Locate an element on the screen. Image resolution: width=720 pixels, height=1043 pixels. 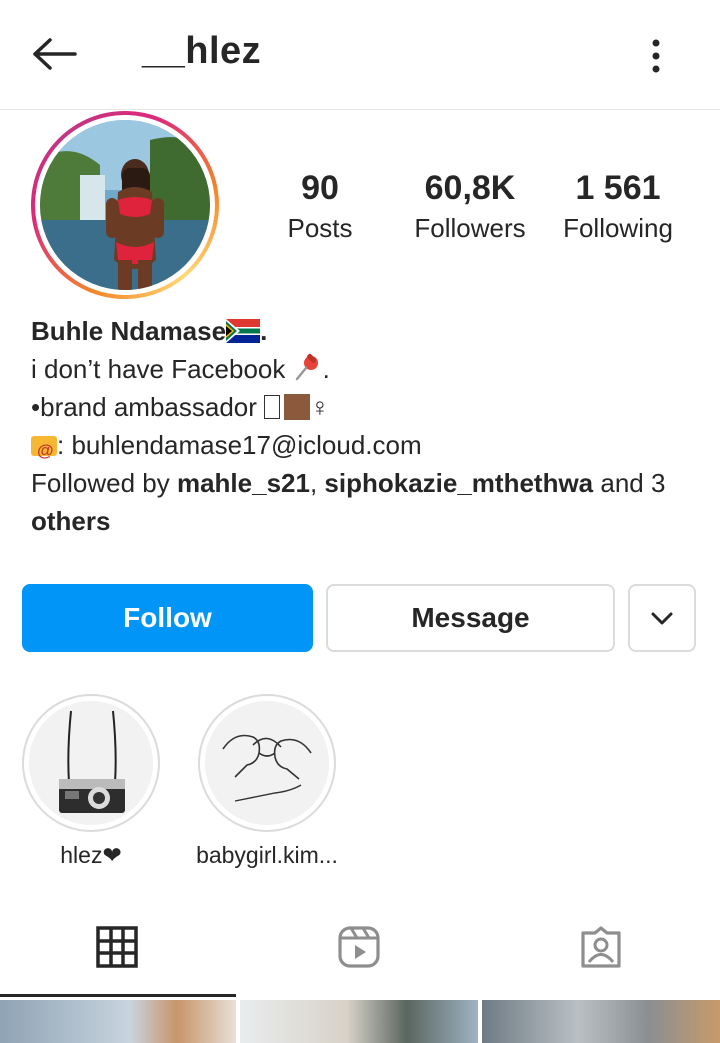
chevron-down-icon is located at coordinates (662, 618).